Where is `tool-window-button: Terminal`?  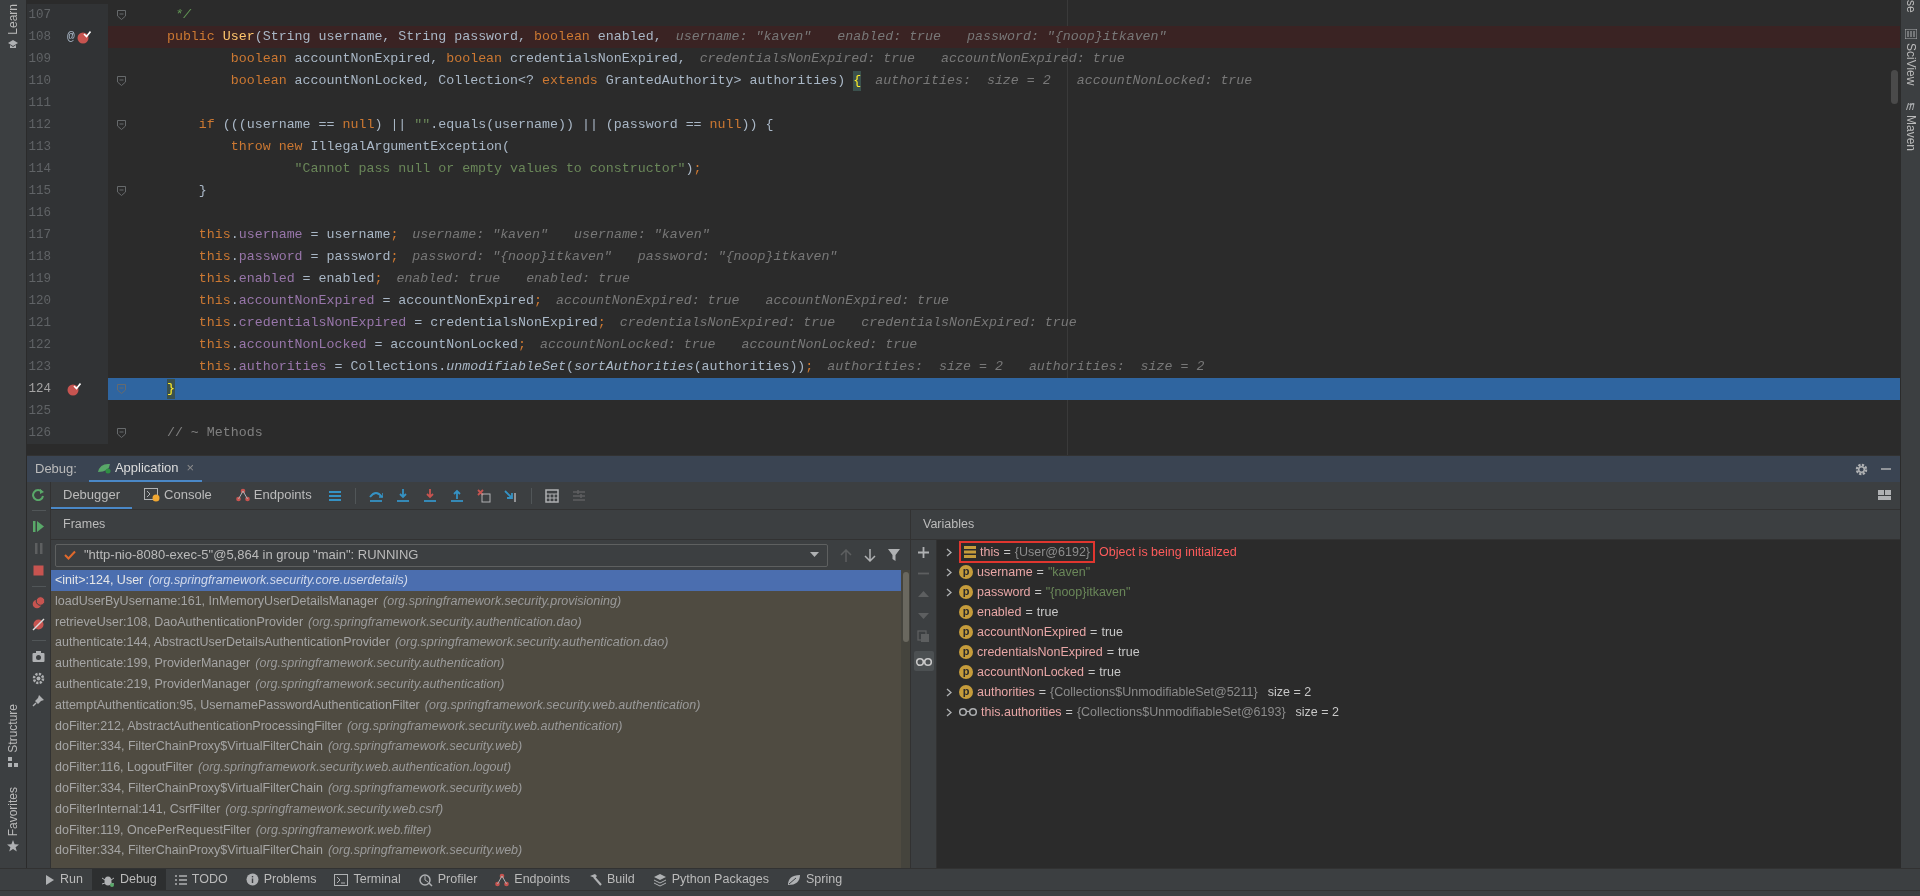 tool-window-button: Terminal is located at coordinates (367, 879).